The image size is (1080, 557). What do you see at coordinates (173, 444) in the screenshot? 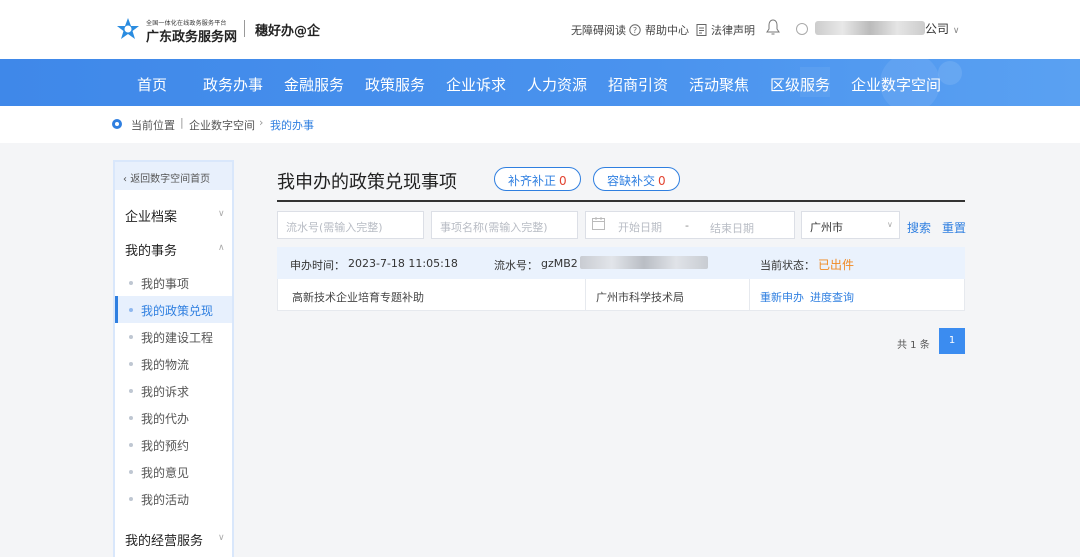
I see `sidebar-item-appointments: 我的预约` at bounding box center [173, 444].